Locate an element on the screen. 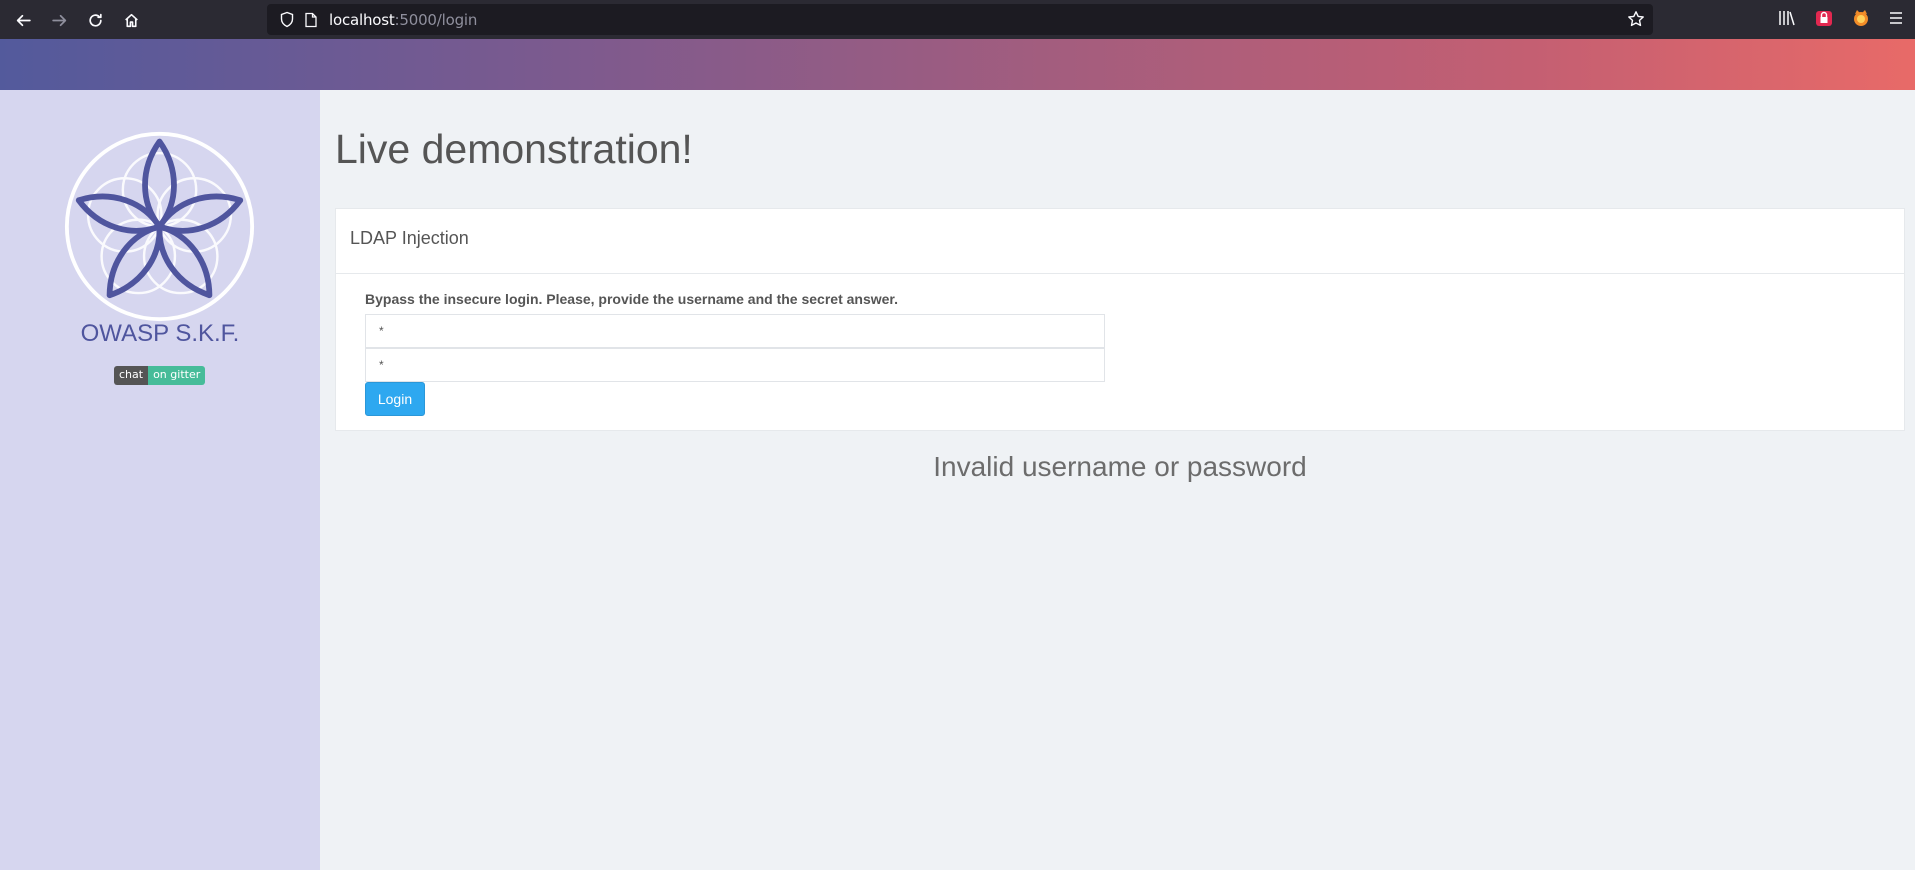 The height and width of the screenshot is (870, 1915). forward-arrow-icon is located at coordinates (58, 20).